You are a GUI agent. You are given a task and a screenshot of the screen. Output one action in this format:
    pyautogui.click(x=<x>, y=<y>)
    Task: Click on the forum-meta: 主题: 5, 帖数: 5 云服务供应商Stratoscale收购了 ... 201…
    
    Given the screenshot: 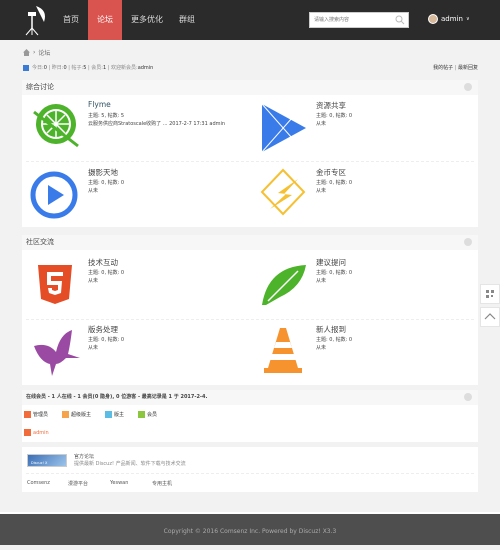 What is the action you would take?
    pyautogui.click(x=156, y=120)
    